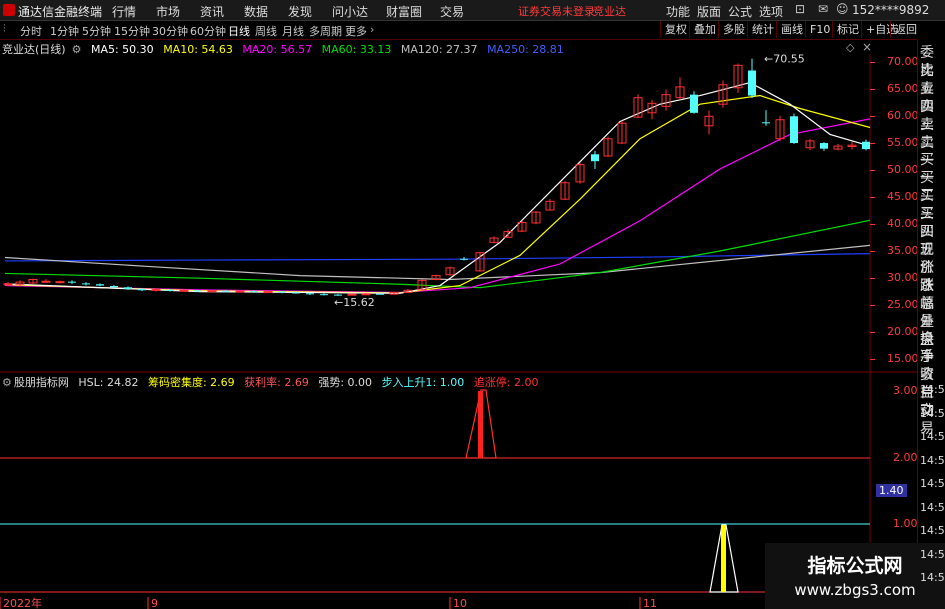 The height and width of the screenshot is (609, 945). What do you see at coordinates (64, 31) in the screenshot?
I see `period-1min: 1分钟` at bounding box center [64, 31].